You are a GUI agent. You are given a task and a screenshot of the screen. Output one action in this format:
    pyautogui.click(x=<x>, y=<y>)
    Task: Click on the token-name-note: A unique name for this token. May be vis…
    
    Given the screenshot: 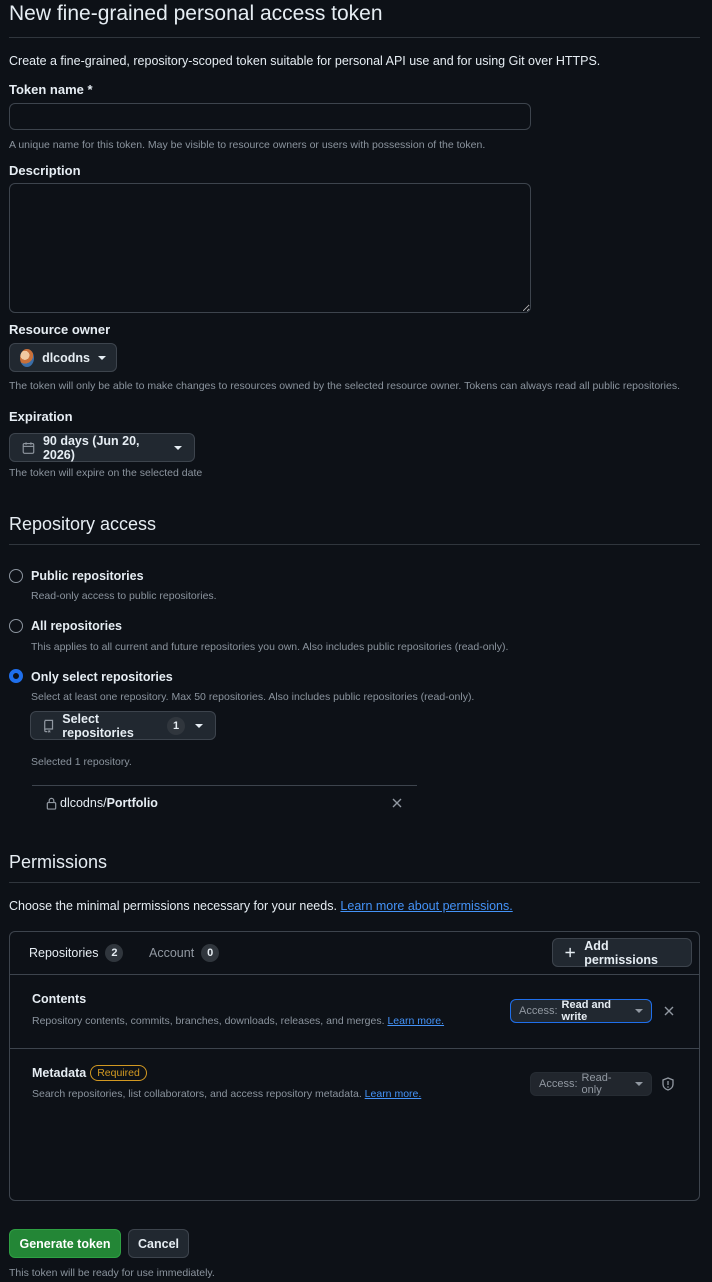 What is the action you would take?
    pyautogui.click(x=247, y=145)
    